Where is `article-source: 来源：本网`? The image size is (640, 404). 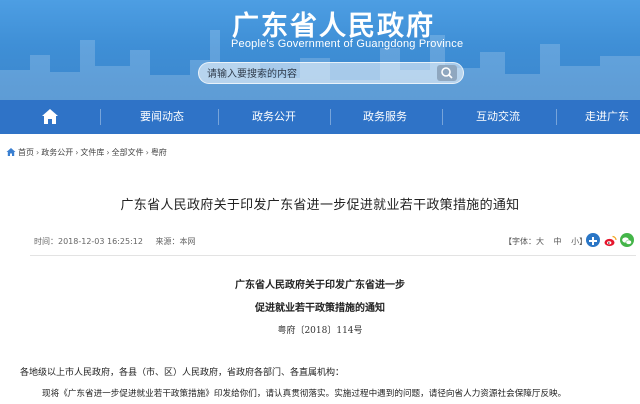 article-source: 来源：本网 is located at coordinates (175, 241).